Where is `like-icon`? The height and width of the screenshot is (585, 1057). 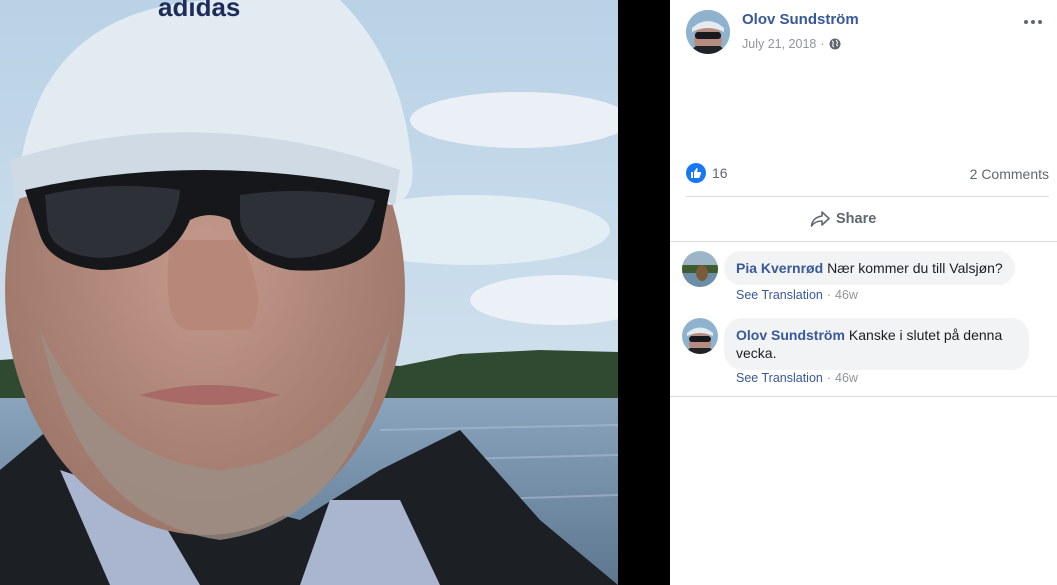
like-icon is located at coordinates (696, 173).